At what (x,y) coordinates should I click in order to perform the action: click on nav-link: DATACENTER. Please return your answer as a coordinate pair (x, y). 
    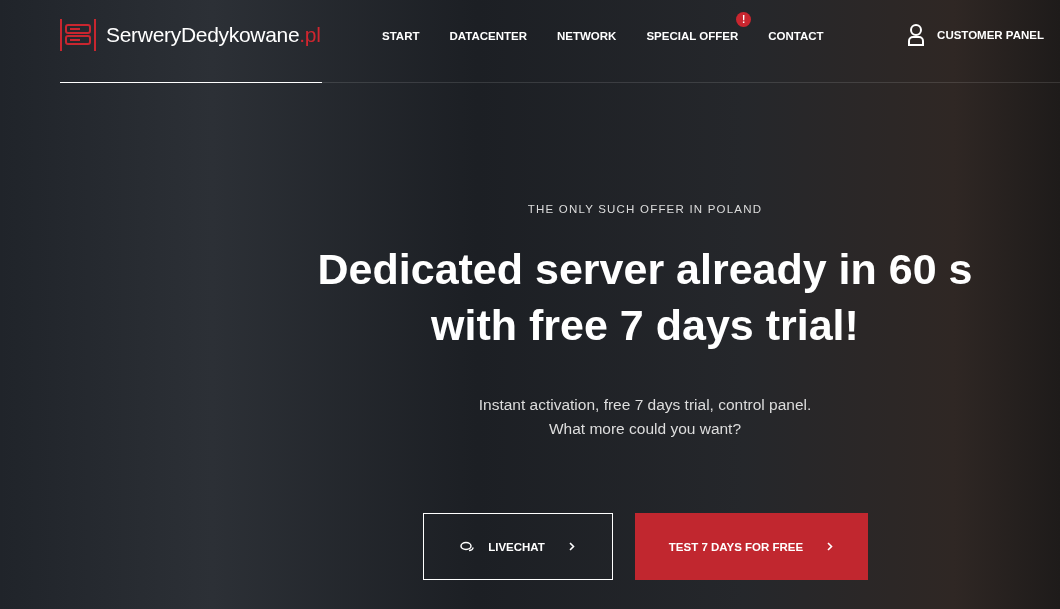
    Looking at the image, I should click on (488, 36).